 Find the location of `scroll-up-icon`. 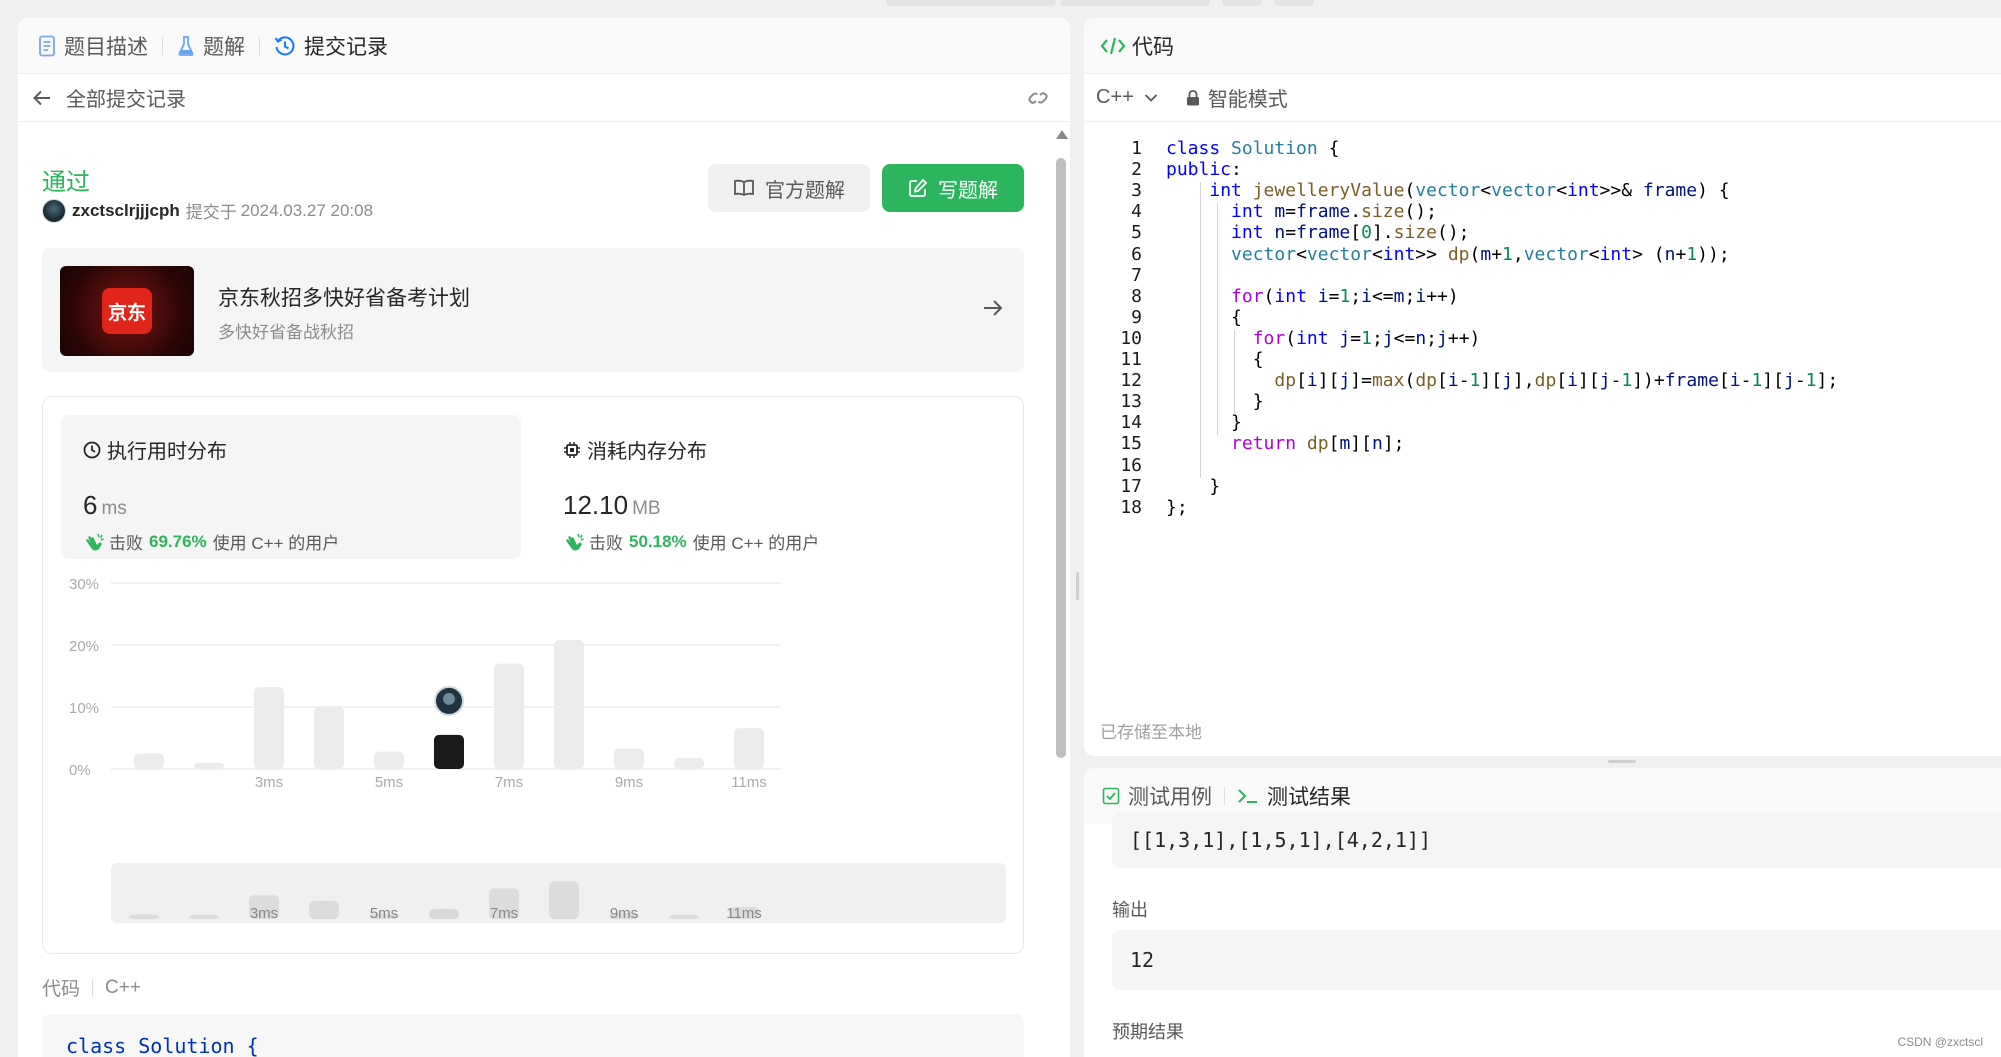

scroll-up-icon is located at coordinates (1062, 134).